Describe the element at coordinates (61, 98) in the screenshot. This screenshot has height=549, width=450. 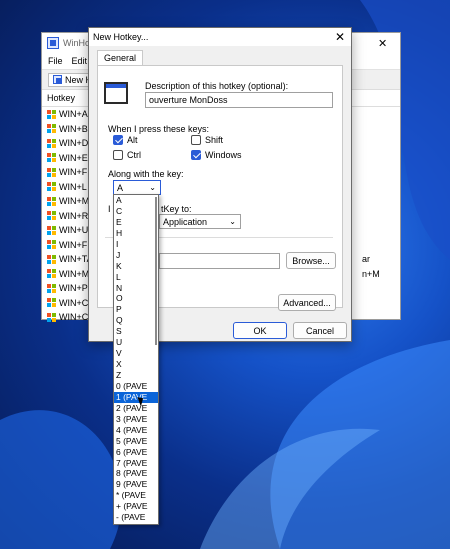
I see `hotkey-column-label: Hotkey` at that location.